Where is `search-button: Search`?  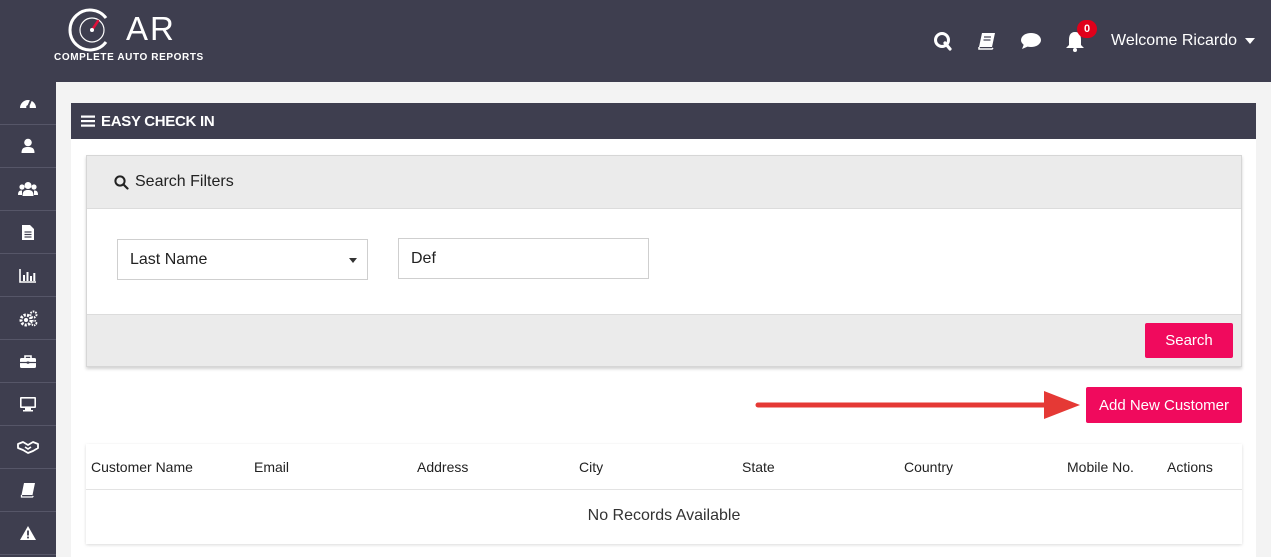 search-button: Search is located at coordinates (1189, 340).